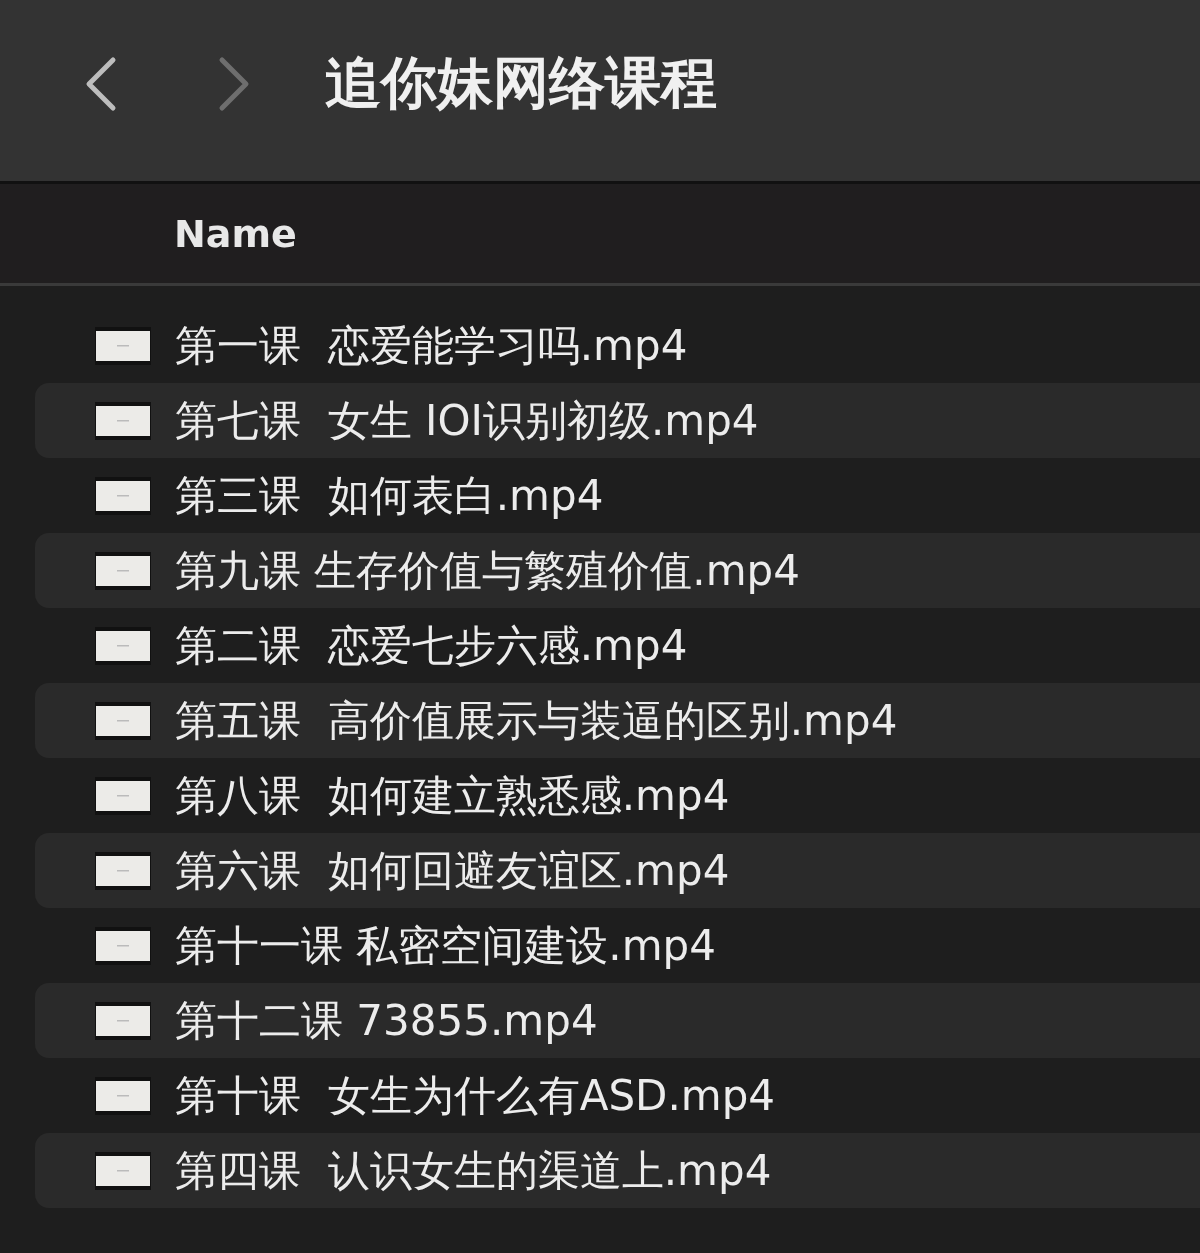 This screenshot has height=1253, width=1200. I want to click on file-name: 第五课 高价值展示与装逼的区别.mp4, so click(536, 720).